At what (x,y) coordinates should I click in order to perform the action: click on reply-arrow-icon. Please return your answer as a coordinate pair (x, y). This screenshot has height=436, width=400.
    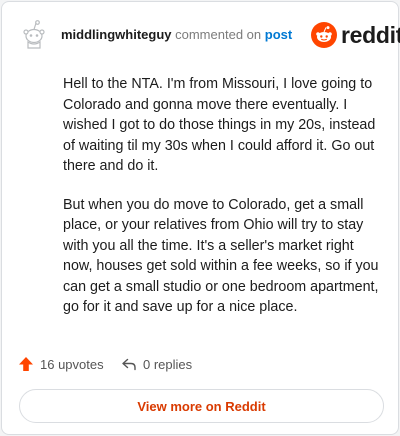
    Looking at the image, I should click on (129, 364).